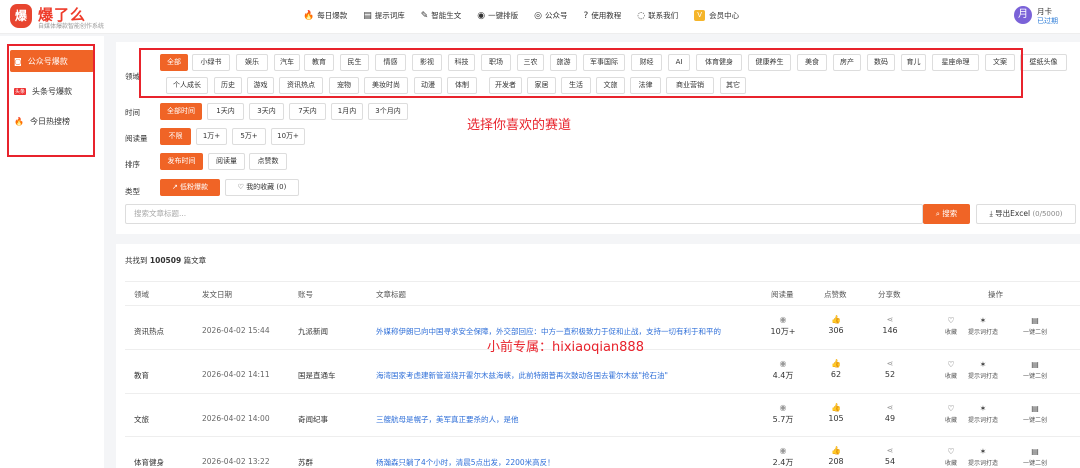 The height and width of the screenshot is (468, 1080). Describe the element at coordinates (890, 369) in the screenshot. I see `cell-shares: ⋖ 52` at that location.